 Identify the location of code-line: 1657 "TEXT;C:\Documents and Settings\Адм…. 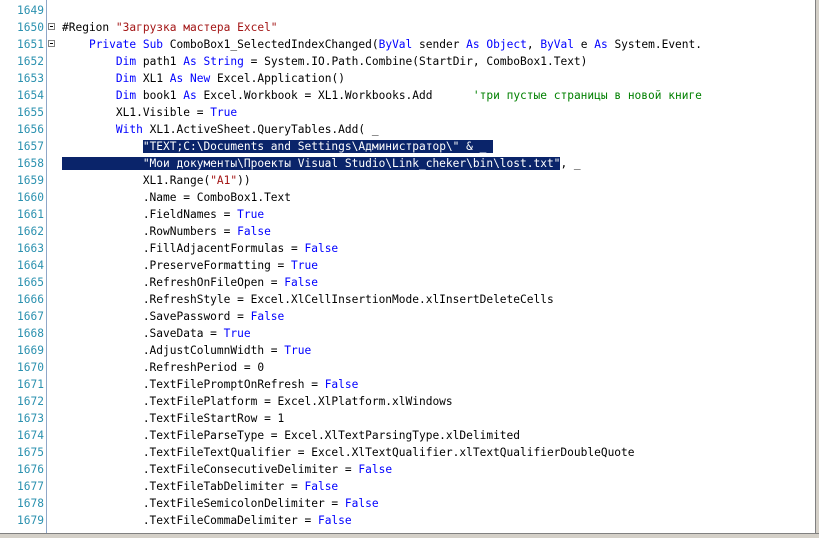
(407, 146).